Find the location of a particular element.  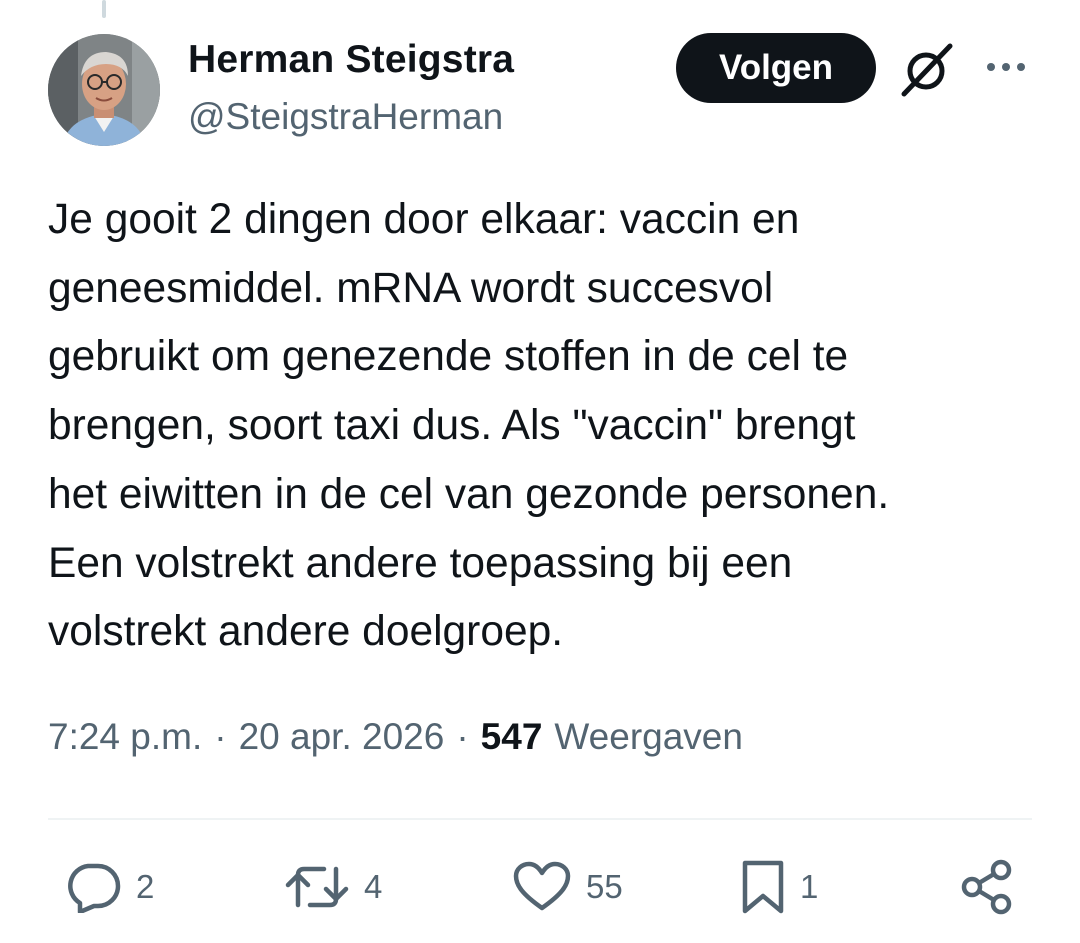

bookmark-button: 1 is located at coordinates (779, 887).